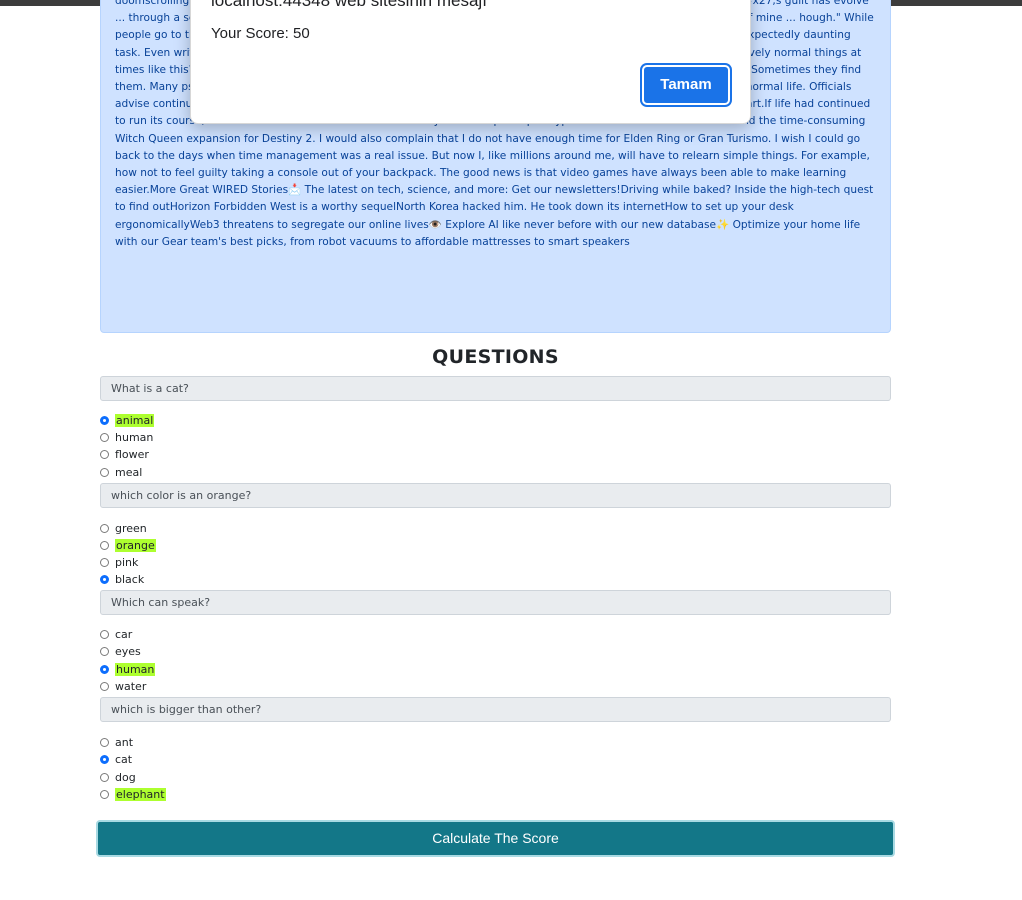 The width and height of the screenshot is (1022, 900). I want to click on q4-option-cat: cat, so click(116, 759).